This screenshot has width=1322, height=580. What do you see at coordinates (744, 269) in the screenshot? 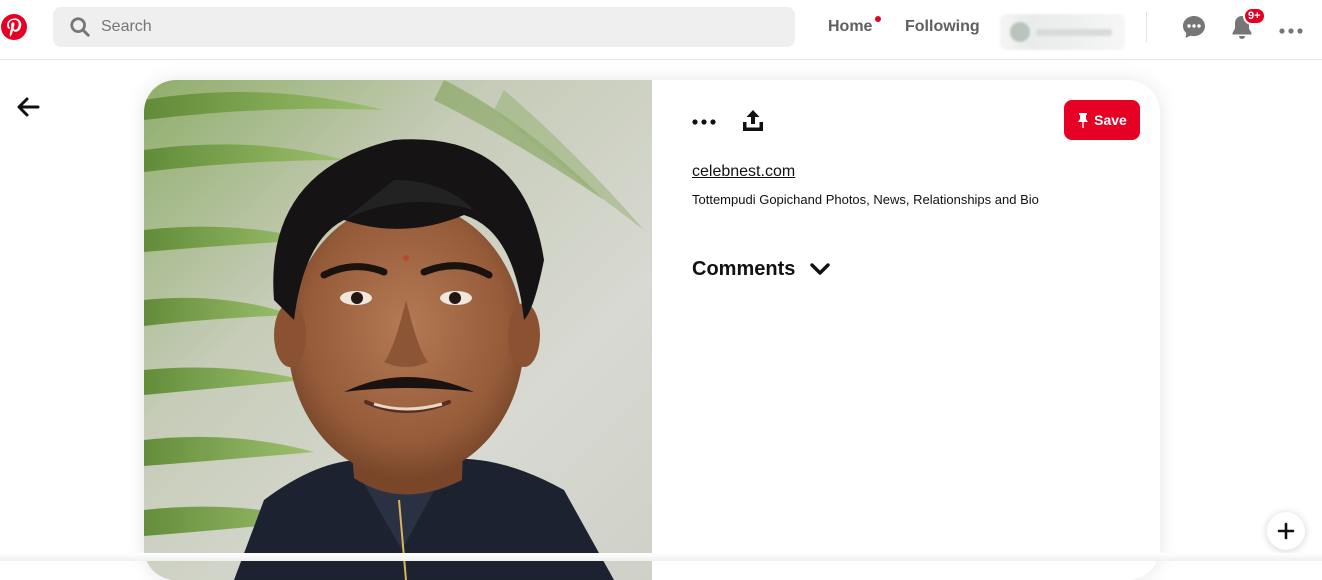
I see `comments-heading: Comments` at bounding box center [744, 269].